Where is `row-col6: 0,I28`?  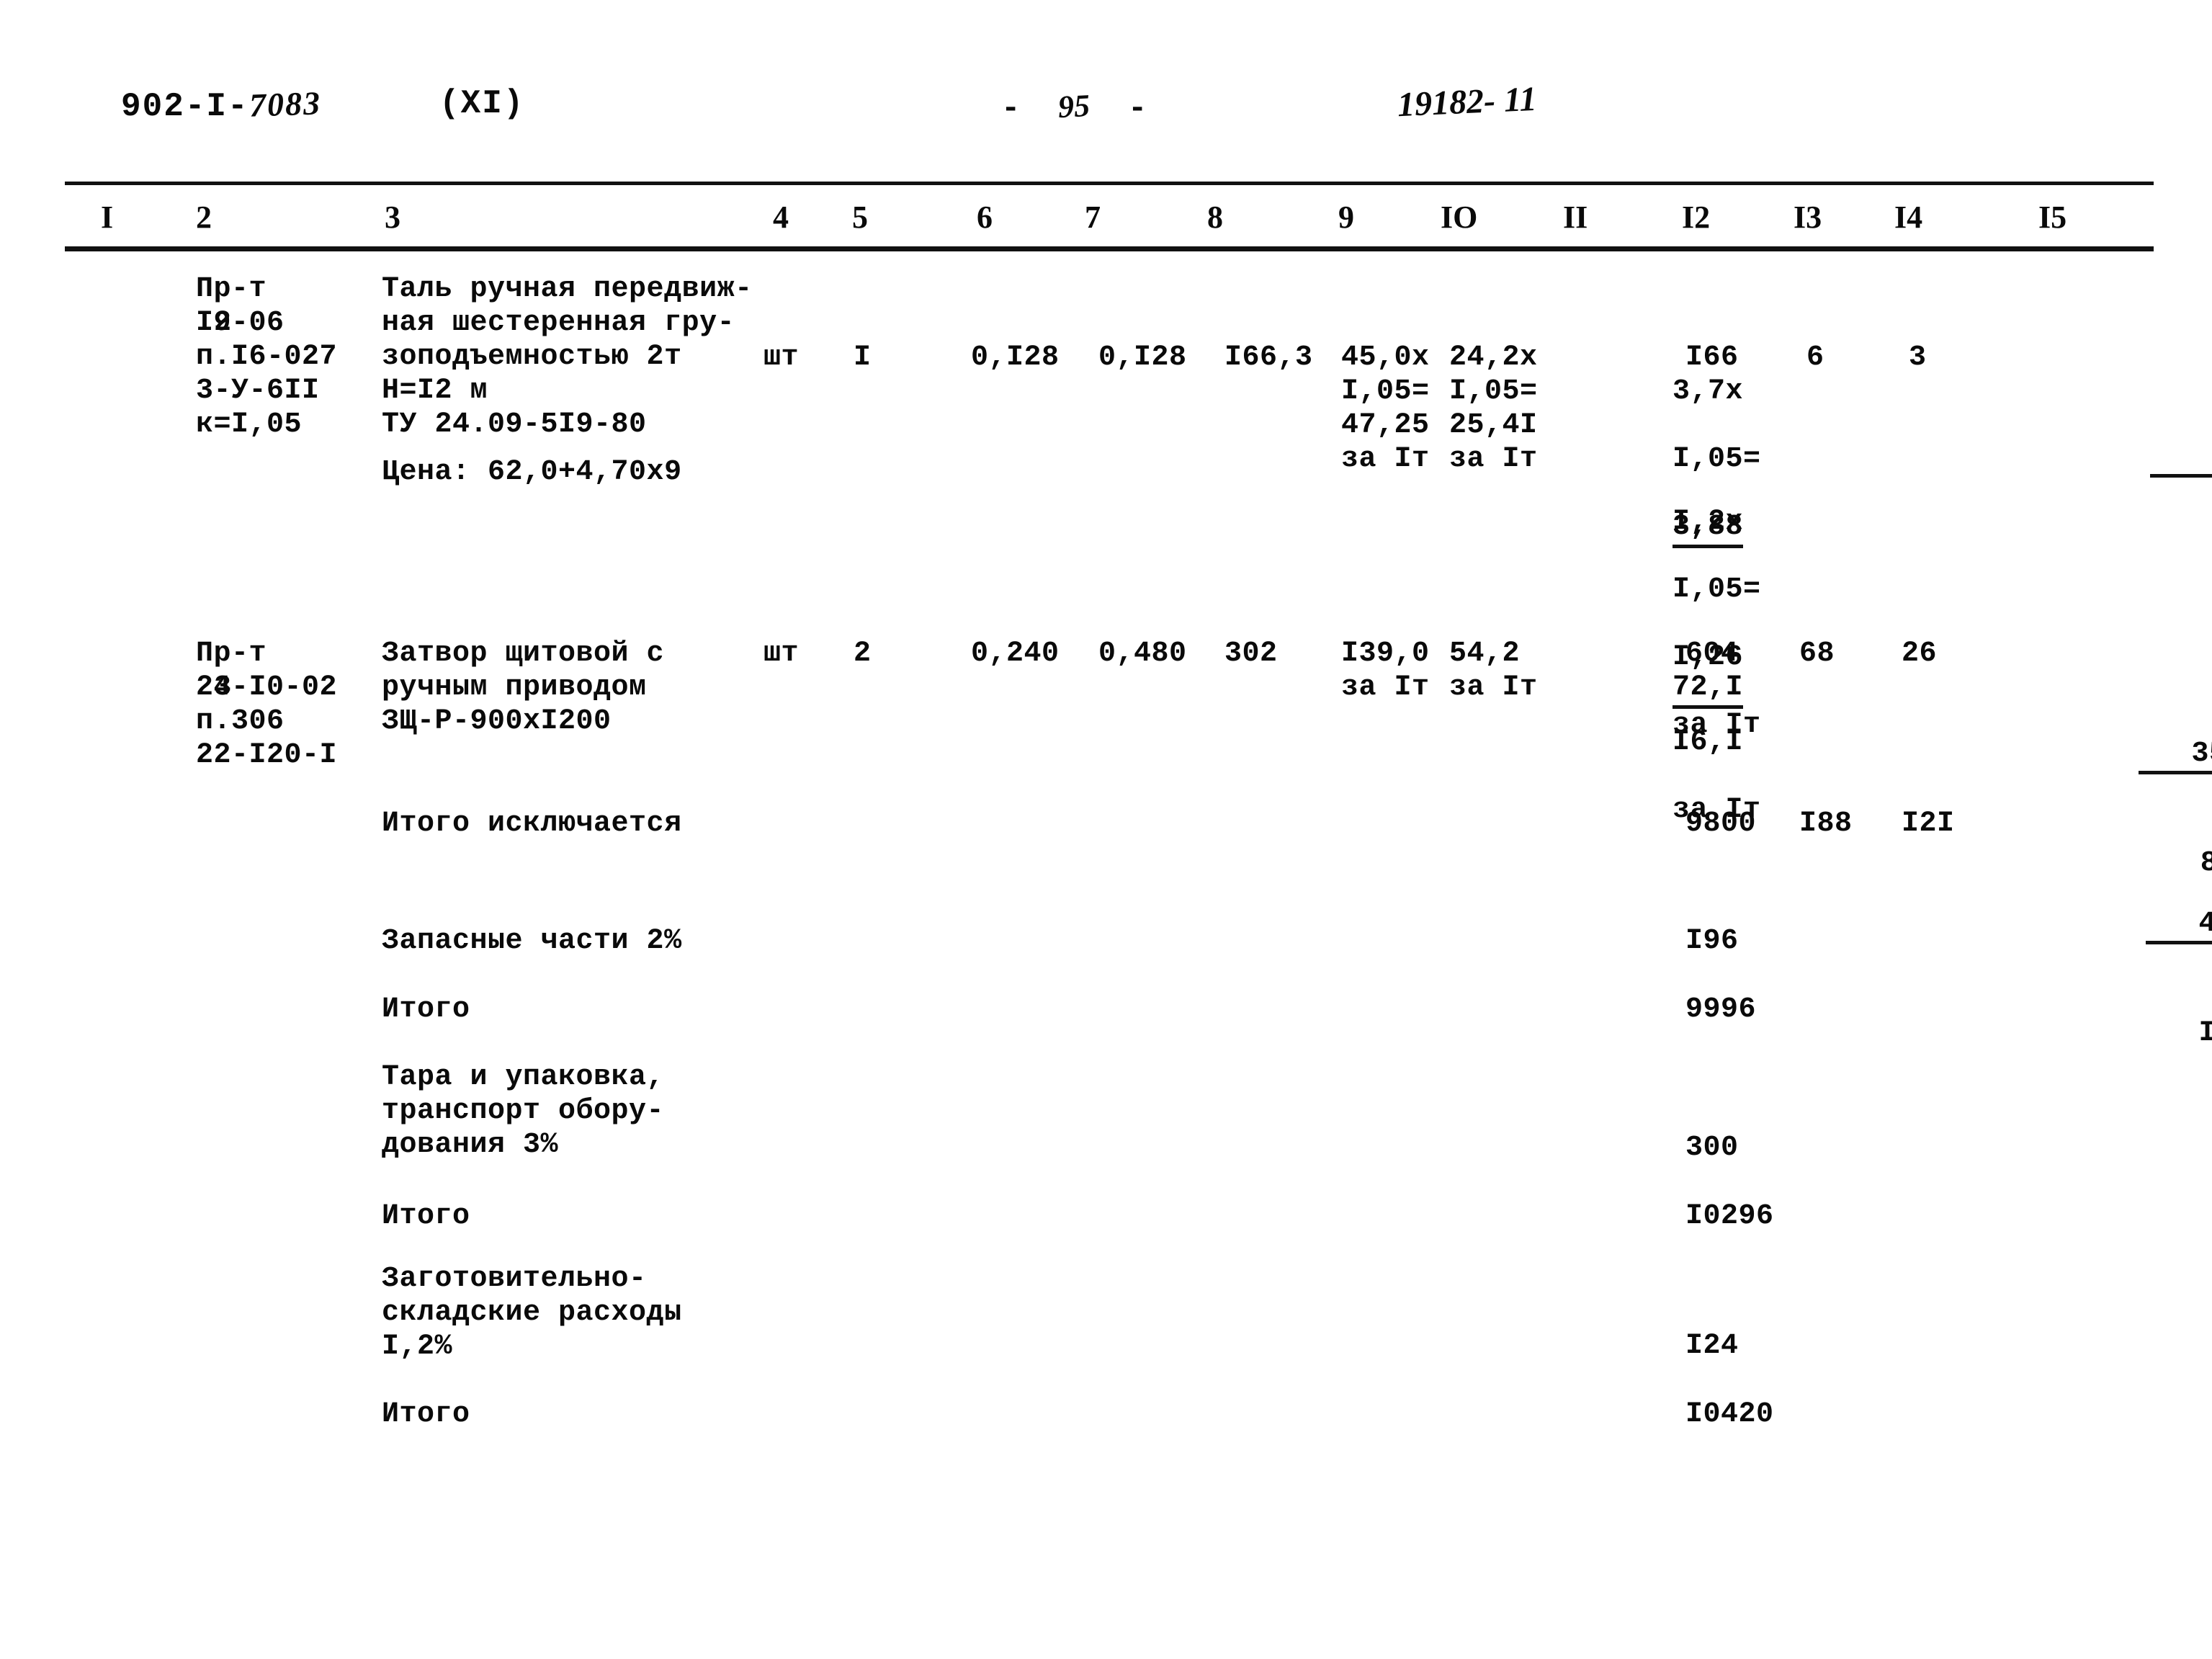
row-col6: 0,I28 is located at coordinates (1016, 357).